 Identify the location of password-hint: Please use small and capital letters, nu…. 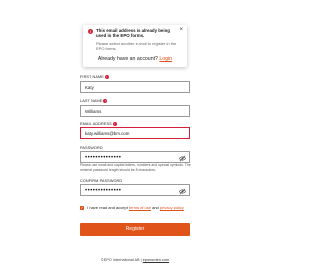
(135, 167).